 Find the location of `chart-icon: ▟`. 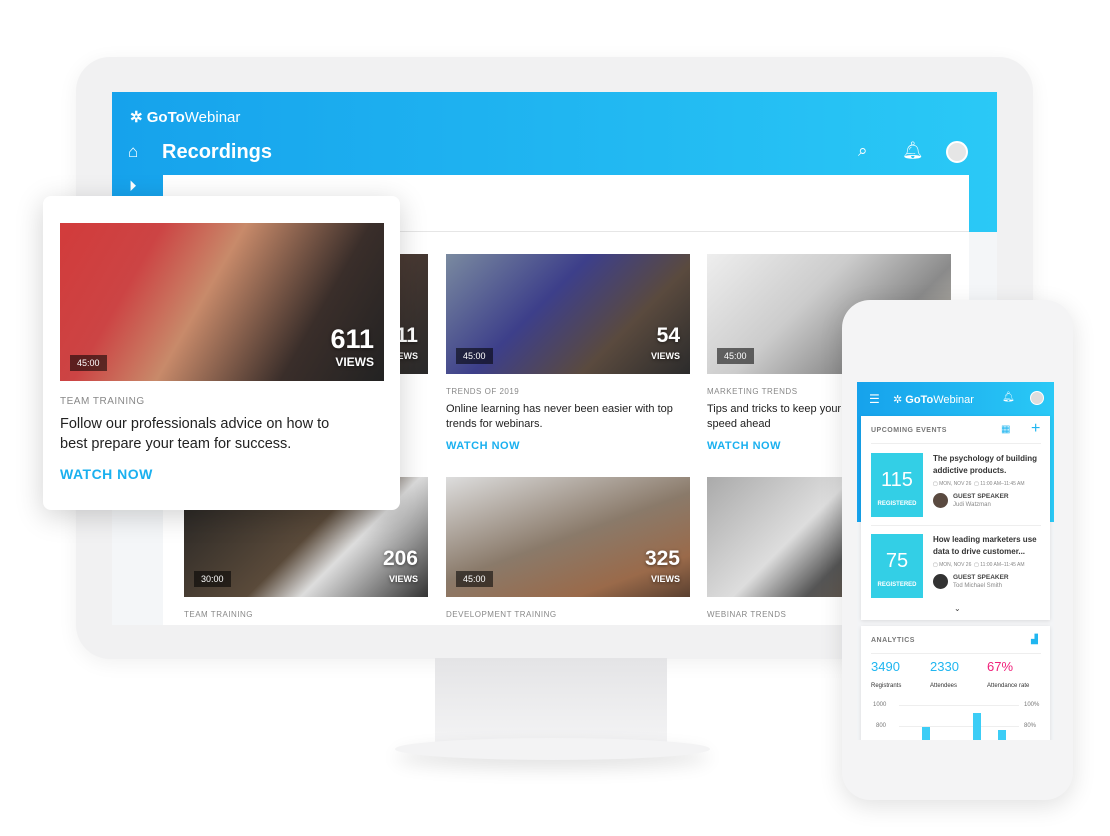

chart-icon: ▟ is located at coordinates (1034, 639).